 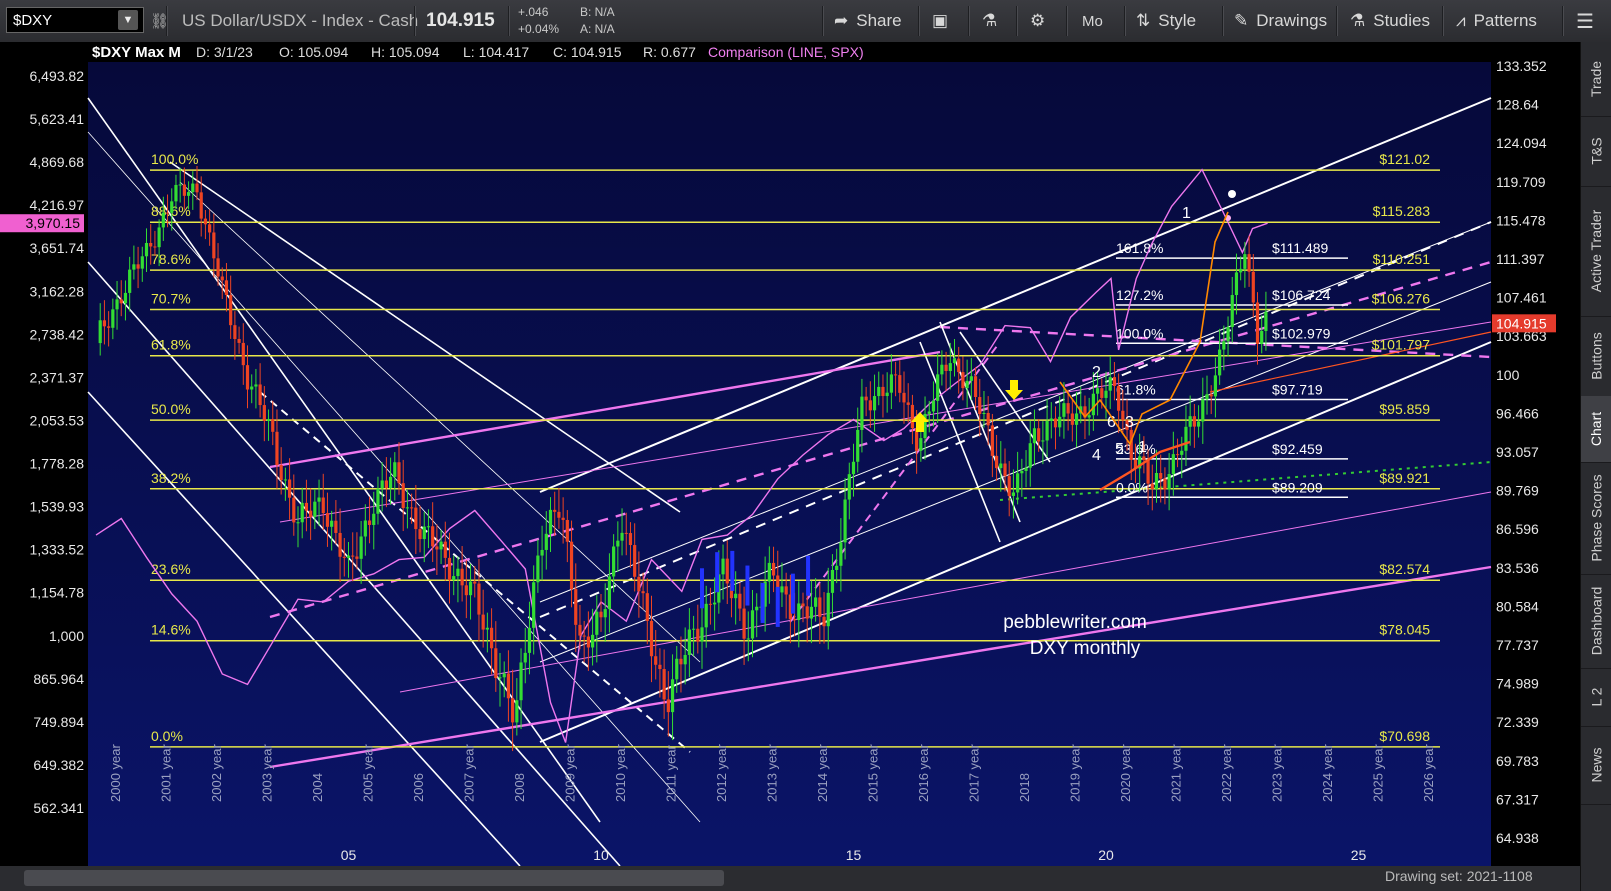 What do you see at coordinates (597, 29) in the screenshot?
I see `ask: A: N/A` at bounding box center [597, 29].